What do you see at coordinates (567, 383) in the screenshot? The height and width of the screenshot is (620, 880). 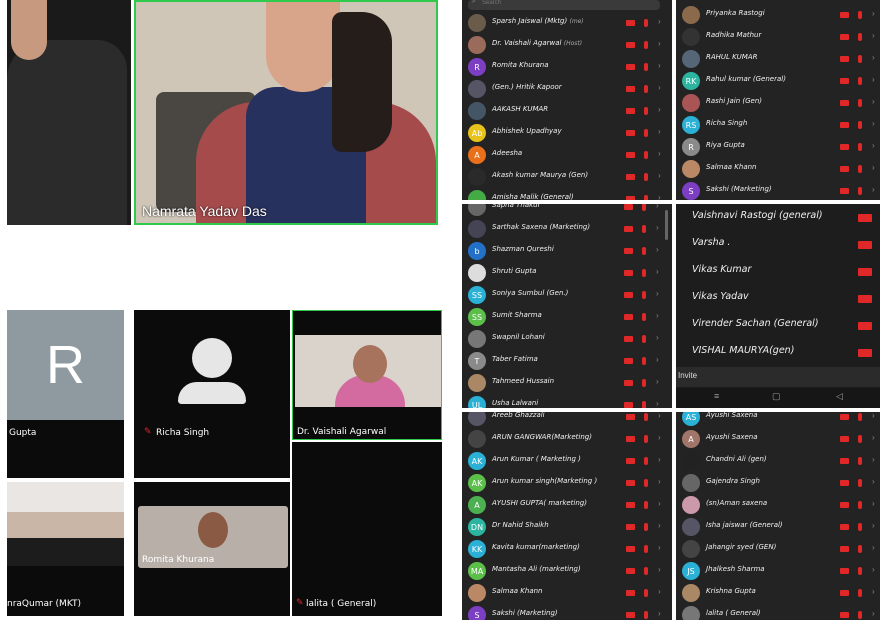 I see `participant-row: Tahmeed Hussain ›` at bounding box center [567, 383].